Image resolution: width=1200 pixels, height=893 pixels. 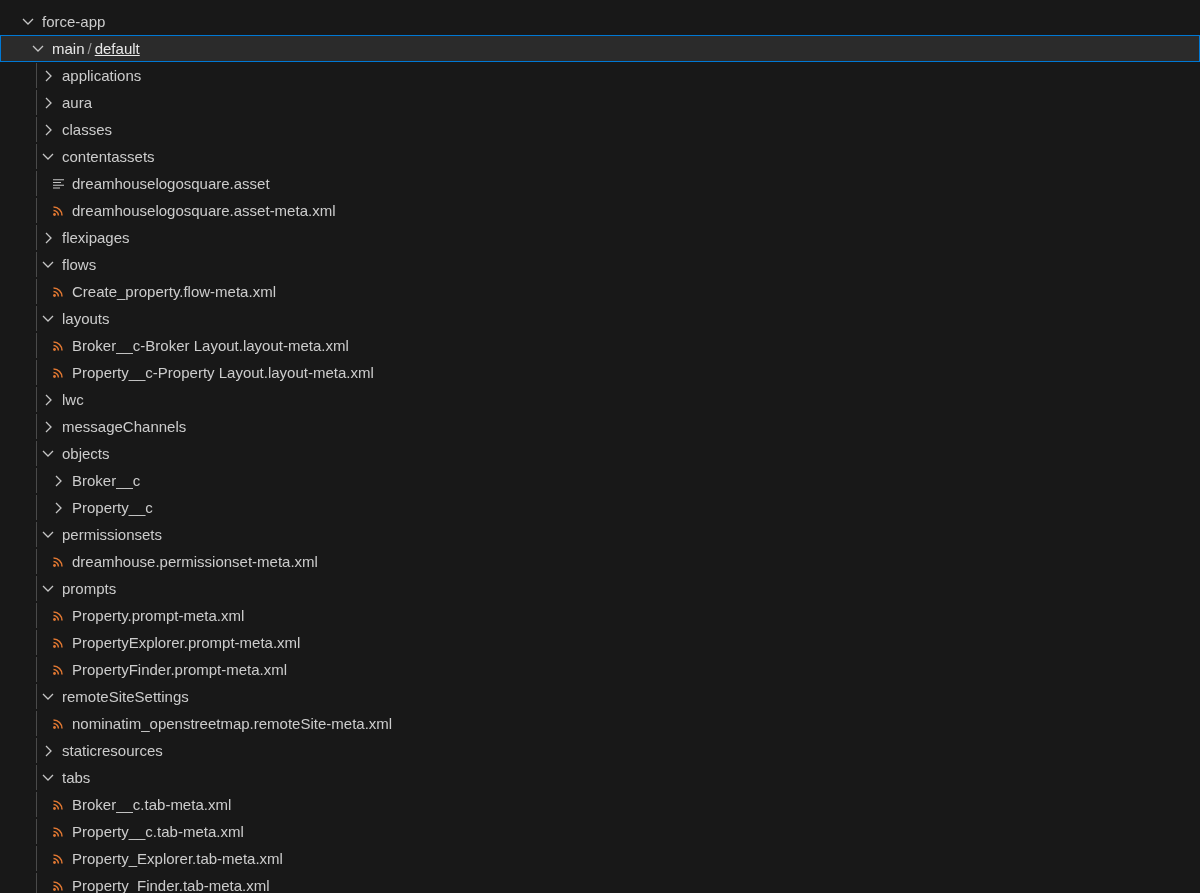 What do you see at coordinates (112, 750) in the screenshot?
I see `folder-name: staticresources` at bounding box center [112, 750].